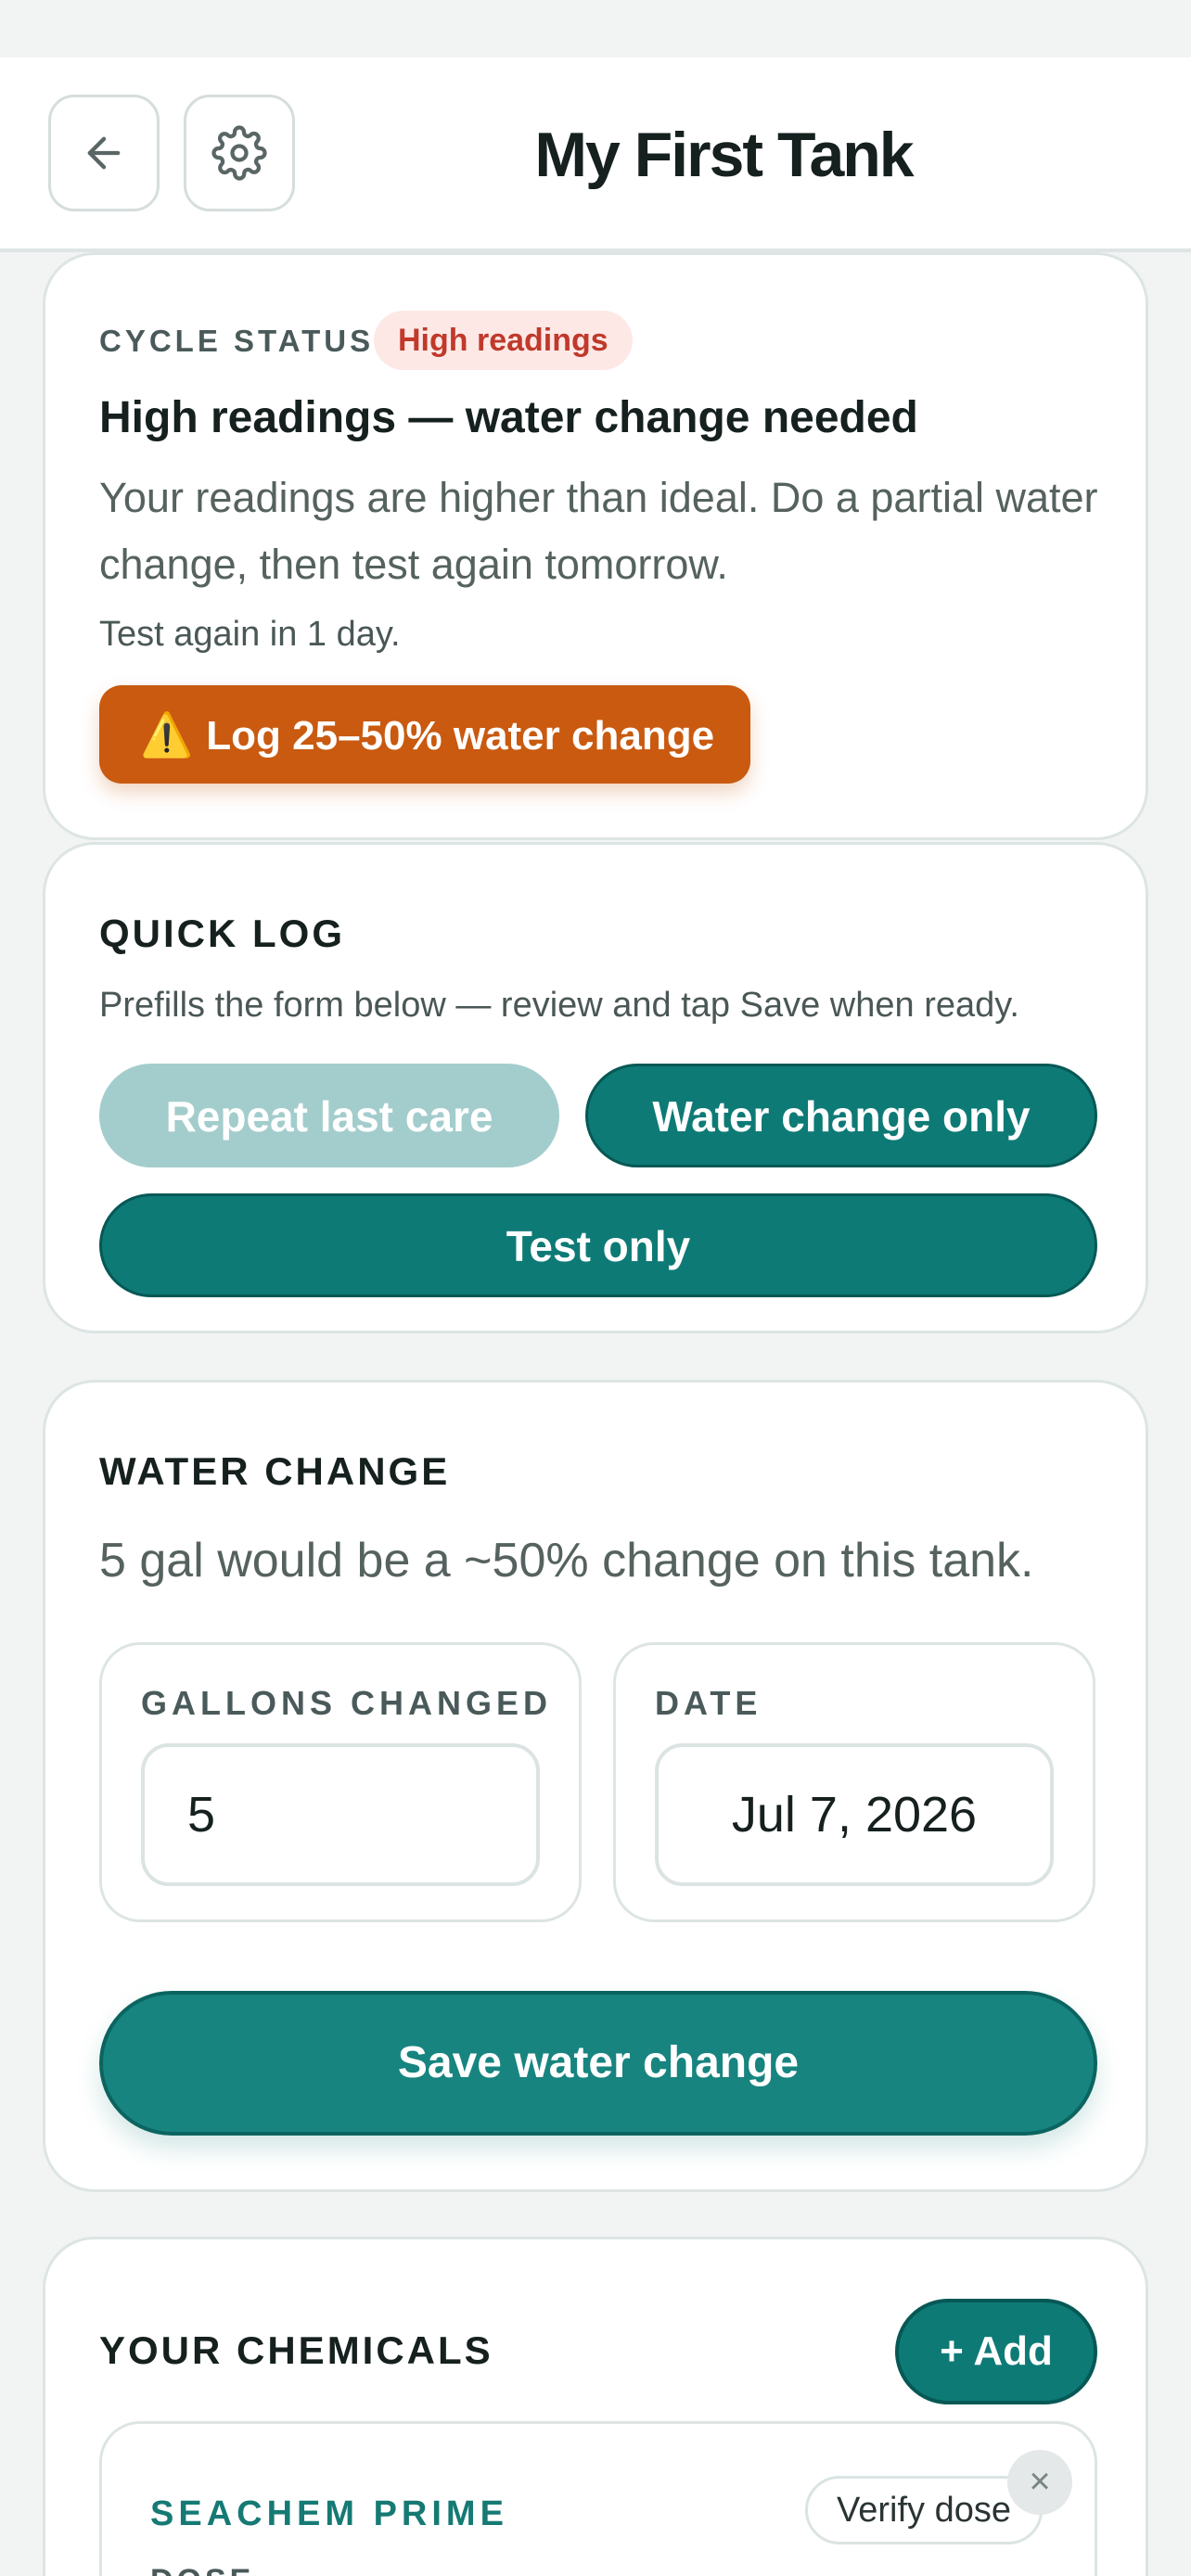 This screenshot has height=2576, width=1191. I want to click on warning-icon: ⚠️, so click(167, 734).